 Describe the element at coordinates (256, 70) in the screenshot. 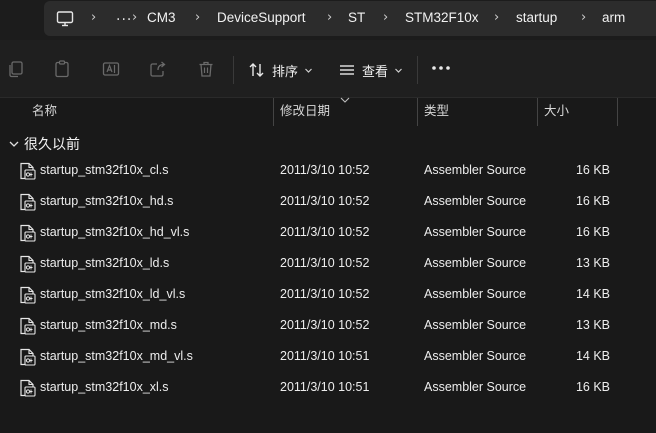

I see `sort-icon` at that location.